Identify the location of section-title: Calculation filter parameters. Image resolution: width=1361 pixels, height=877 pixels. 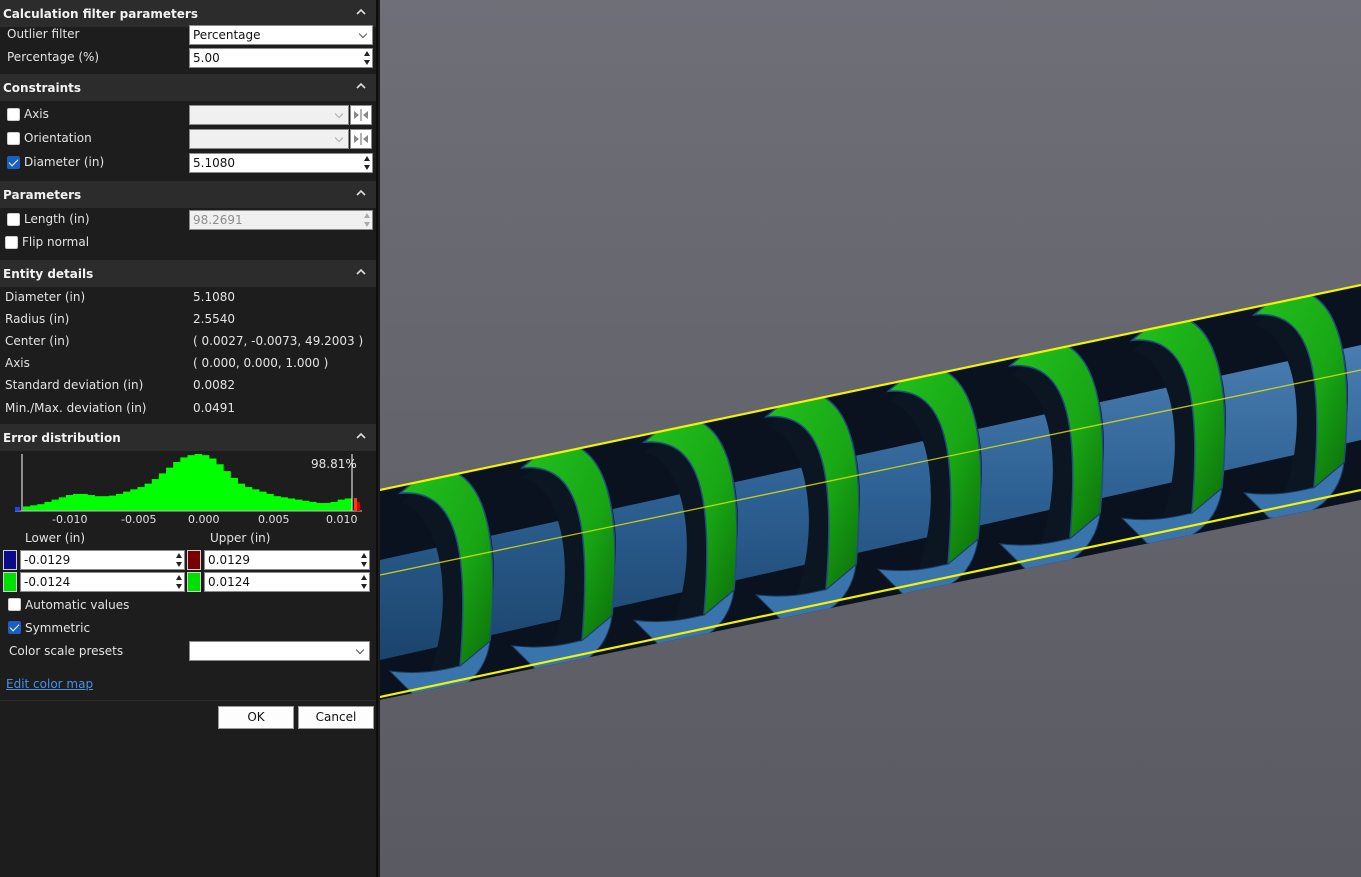
(100, 13).